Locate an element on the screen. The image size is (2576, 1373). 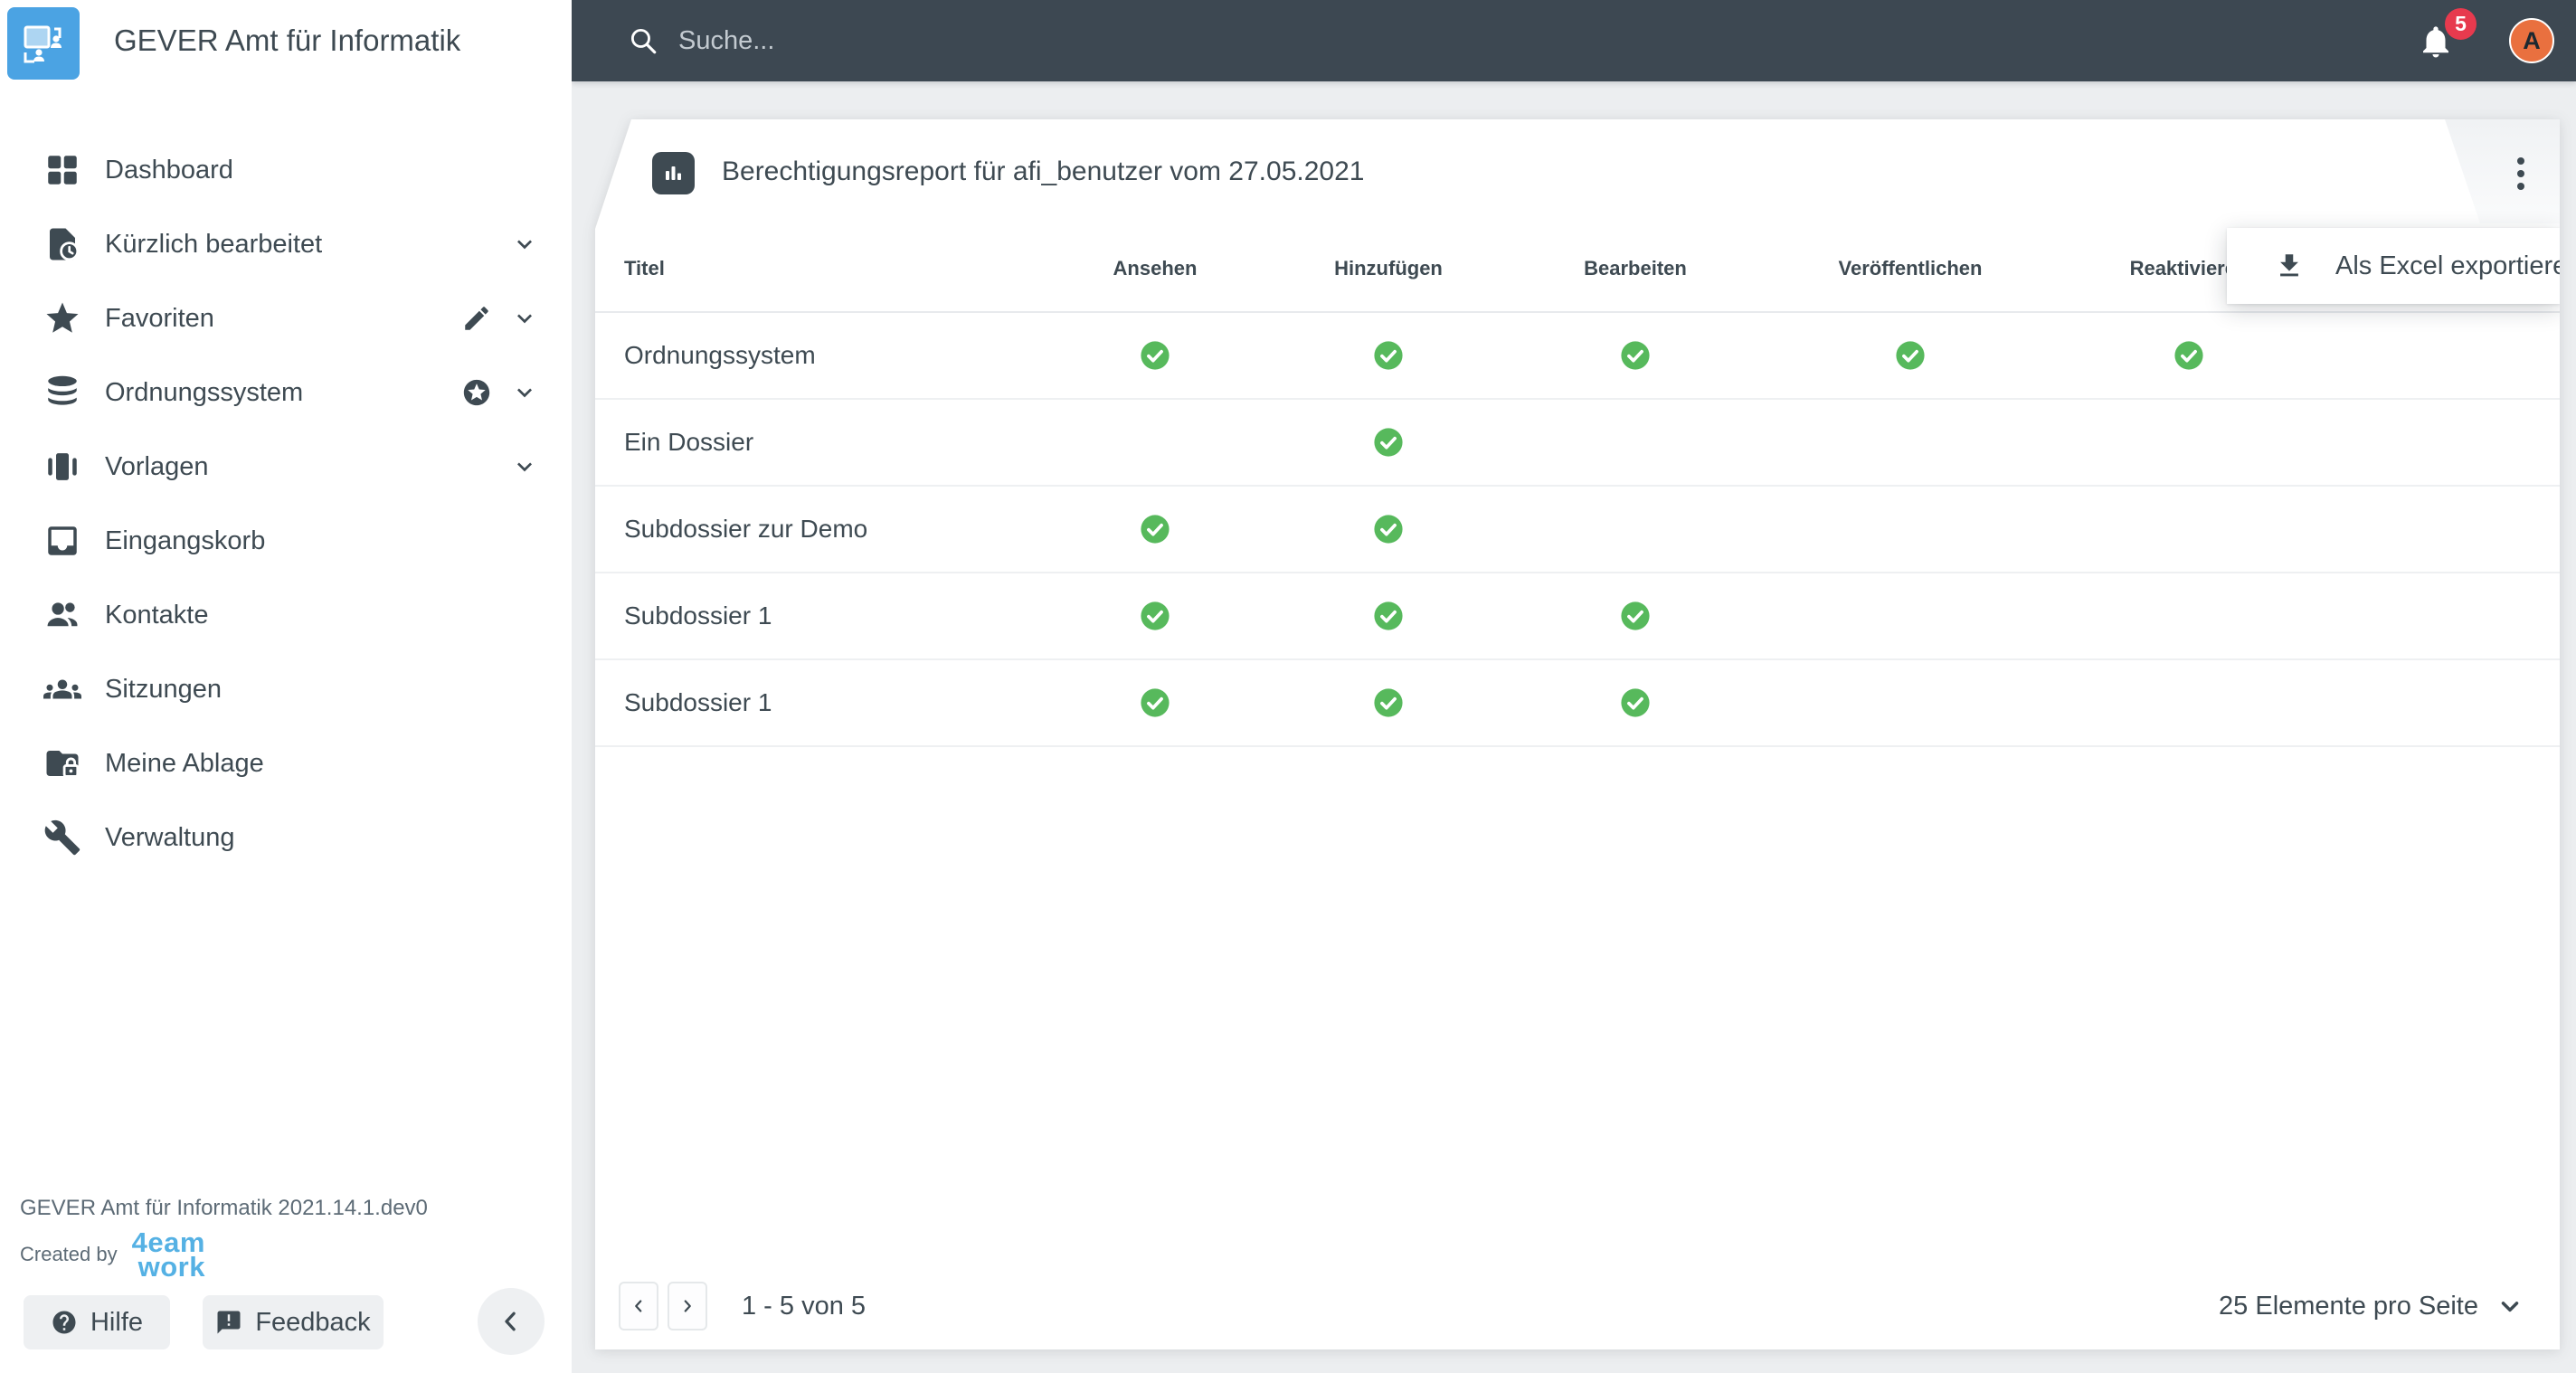
help-button: Hilfe is located at coordinates (97, 1322).